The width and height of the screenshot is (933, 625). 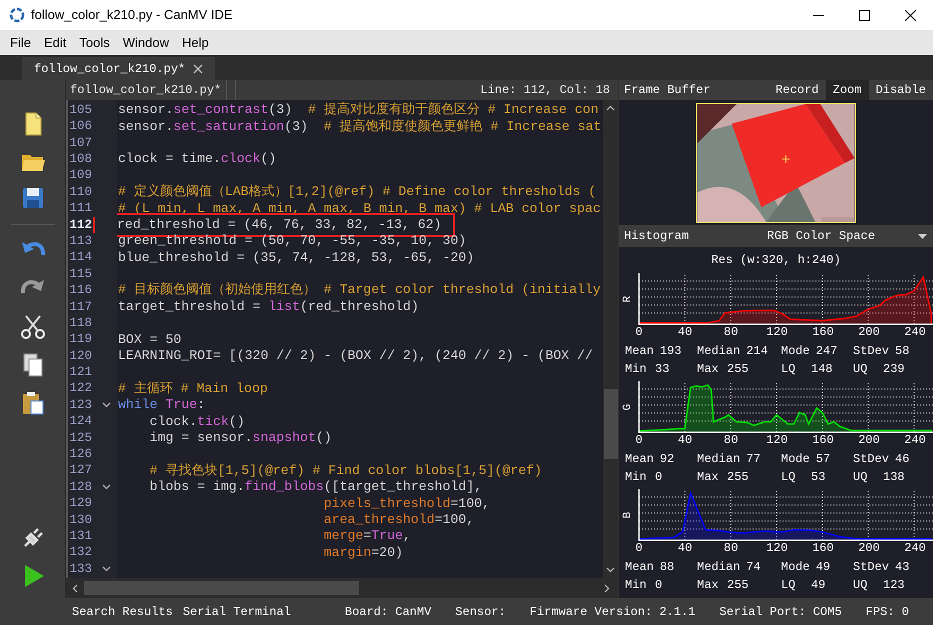 I want to click on stat-value: 92, so click(x=667, y=459).